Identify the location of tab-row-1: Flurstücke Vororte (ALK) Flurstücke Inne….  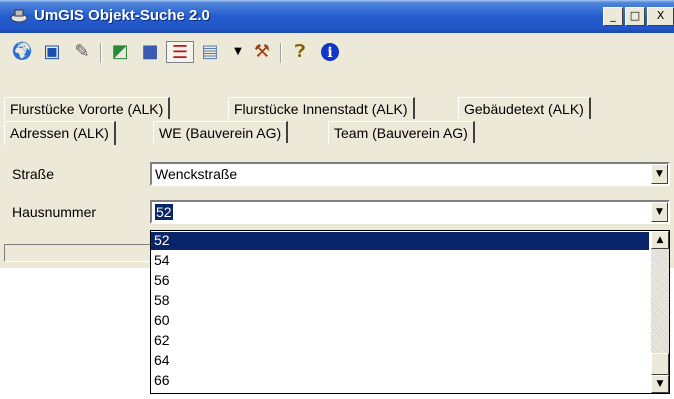
(337, 109).